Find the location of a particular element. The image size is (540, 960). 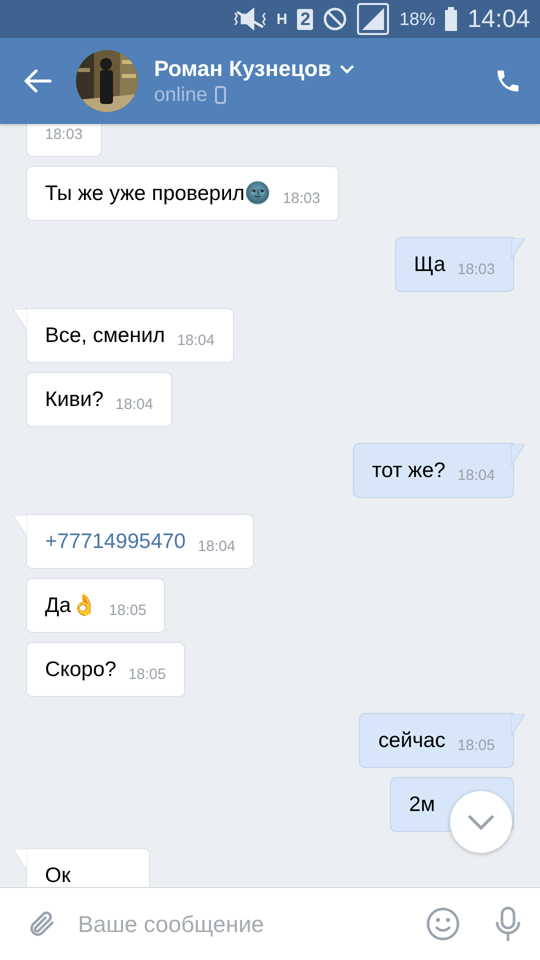

signal-icon is located at coordinates (373, 19).